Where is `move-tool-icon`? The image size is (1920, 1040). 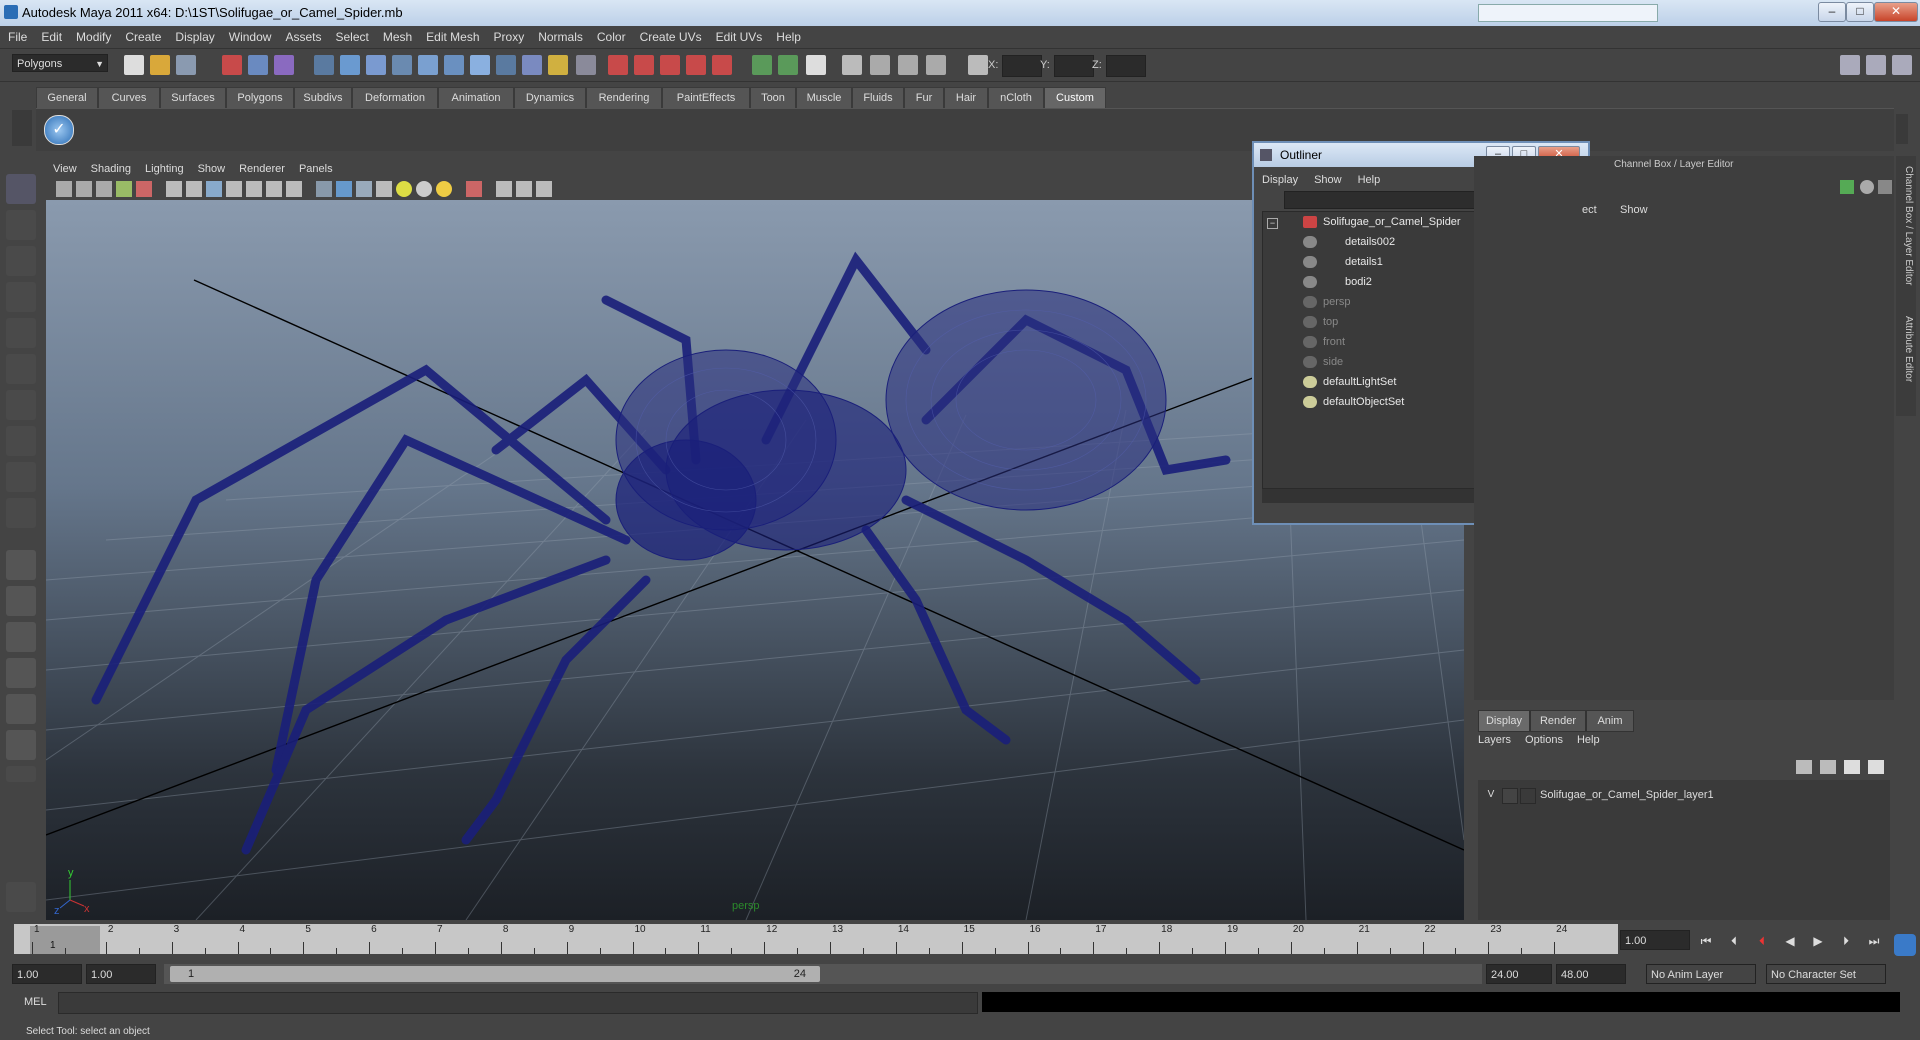 move-tool-icon is located at coordinates (21, 297).